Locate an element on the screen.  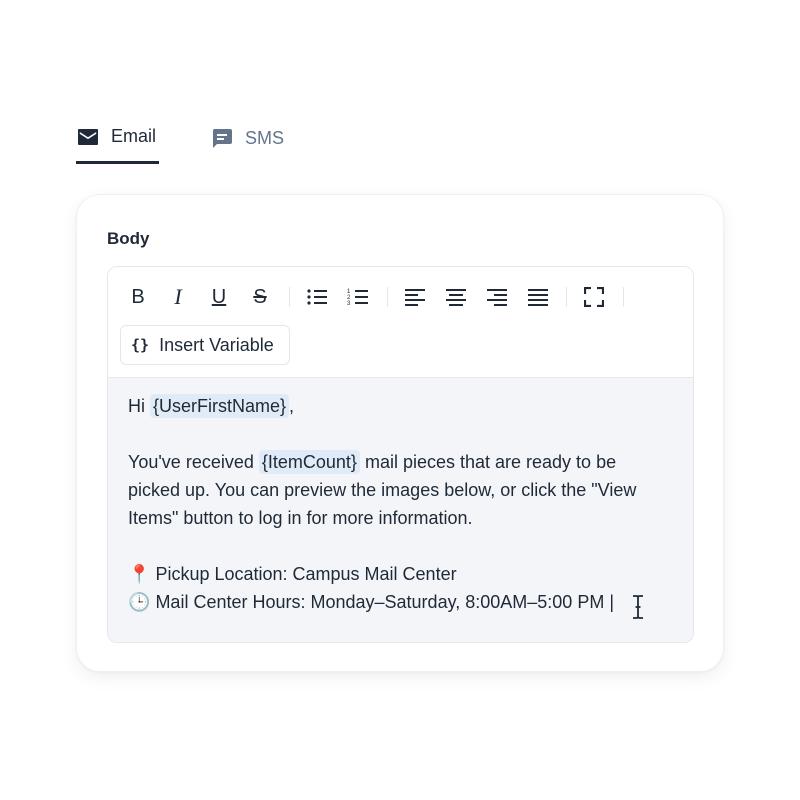
channel-tabs: Email SMS is located at coordinates (196, 138).